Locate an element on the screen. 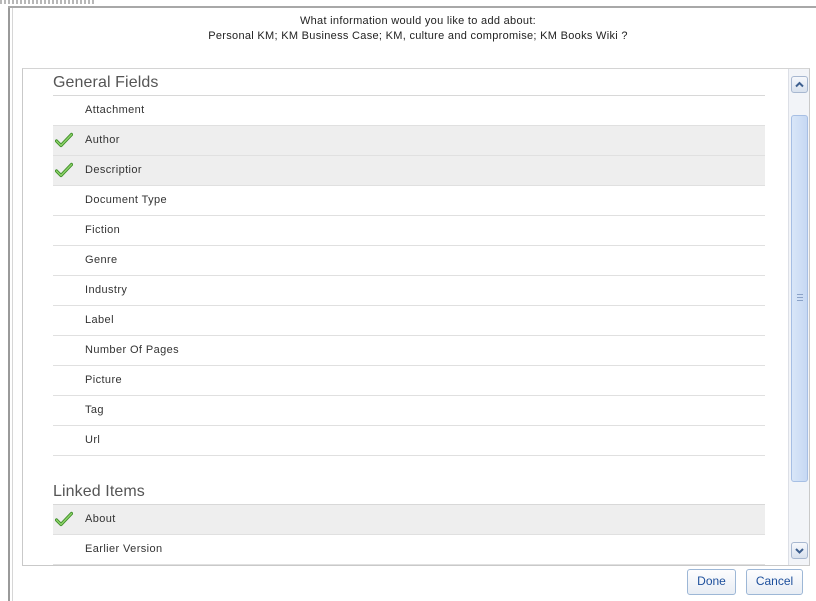 The image size is (816, 601). section-title: Linked Items is located at coordinates (409, 493).